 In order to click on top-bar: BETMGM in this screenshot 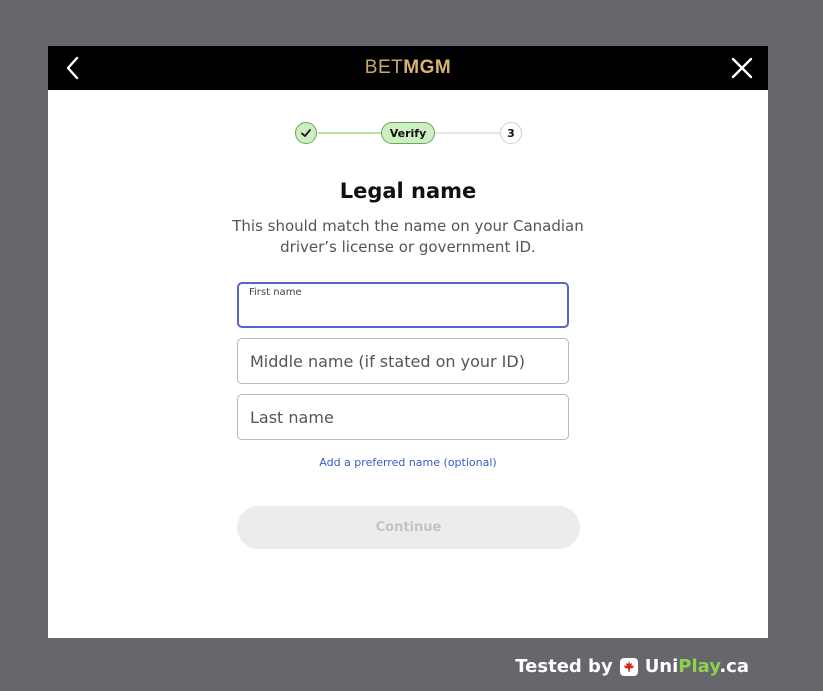, I will do `click(408, 68)`.